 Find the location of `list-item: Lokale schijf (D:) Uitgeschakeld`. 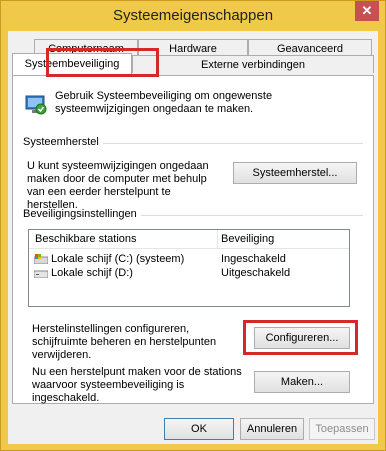

list-item: Lokale schijf (D:) Uitgeschakeld is located at coordinates (189, 273).